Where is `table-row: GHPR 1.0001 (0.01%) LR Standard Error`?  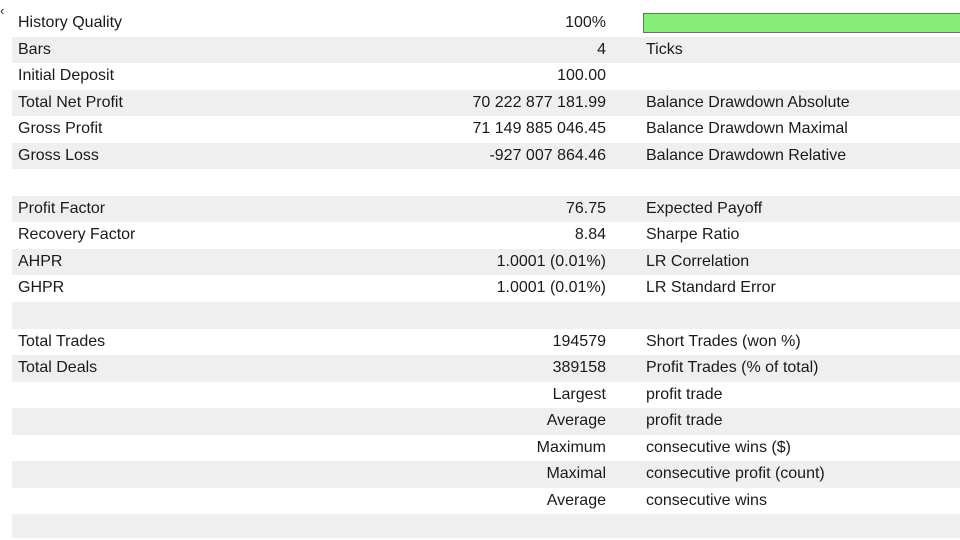 table-row: GHPR 1.0001 (0.01%) LR Standard Error is located at coordinates (486, 289).